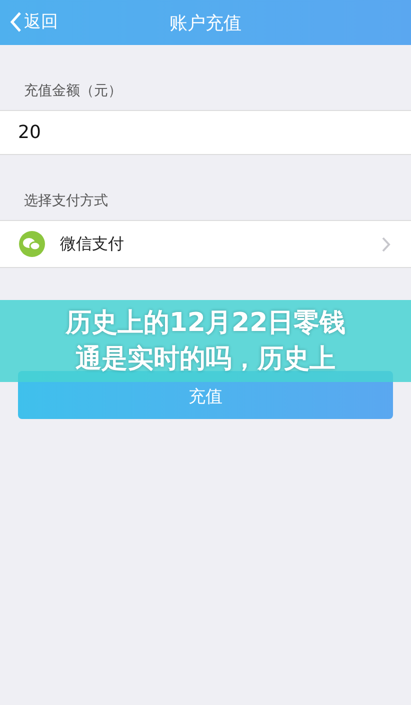 The image size is (411, 705). I want to click on amount-field: 20, so click(205, 132).